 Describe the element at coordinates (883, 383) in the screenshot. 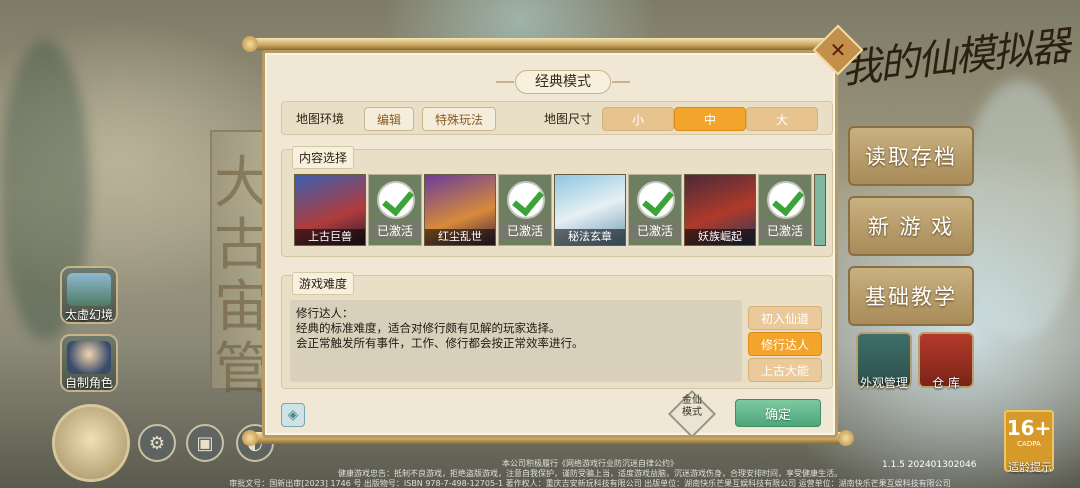

I see `appearance-label: 外观管理` at that location.